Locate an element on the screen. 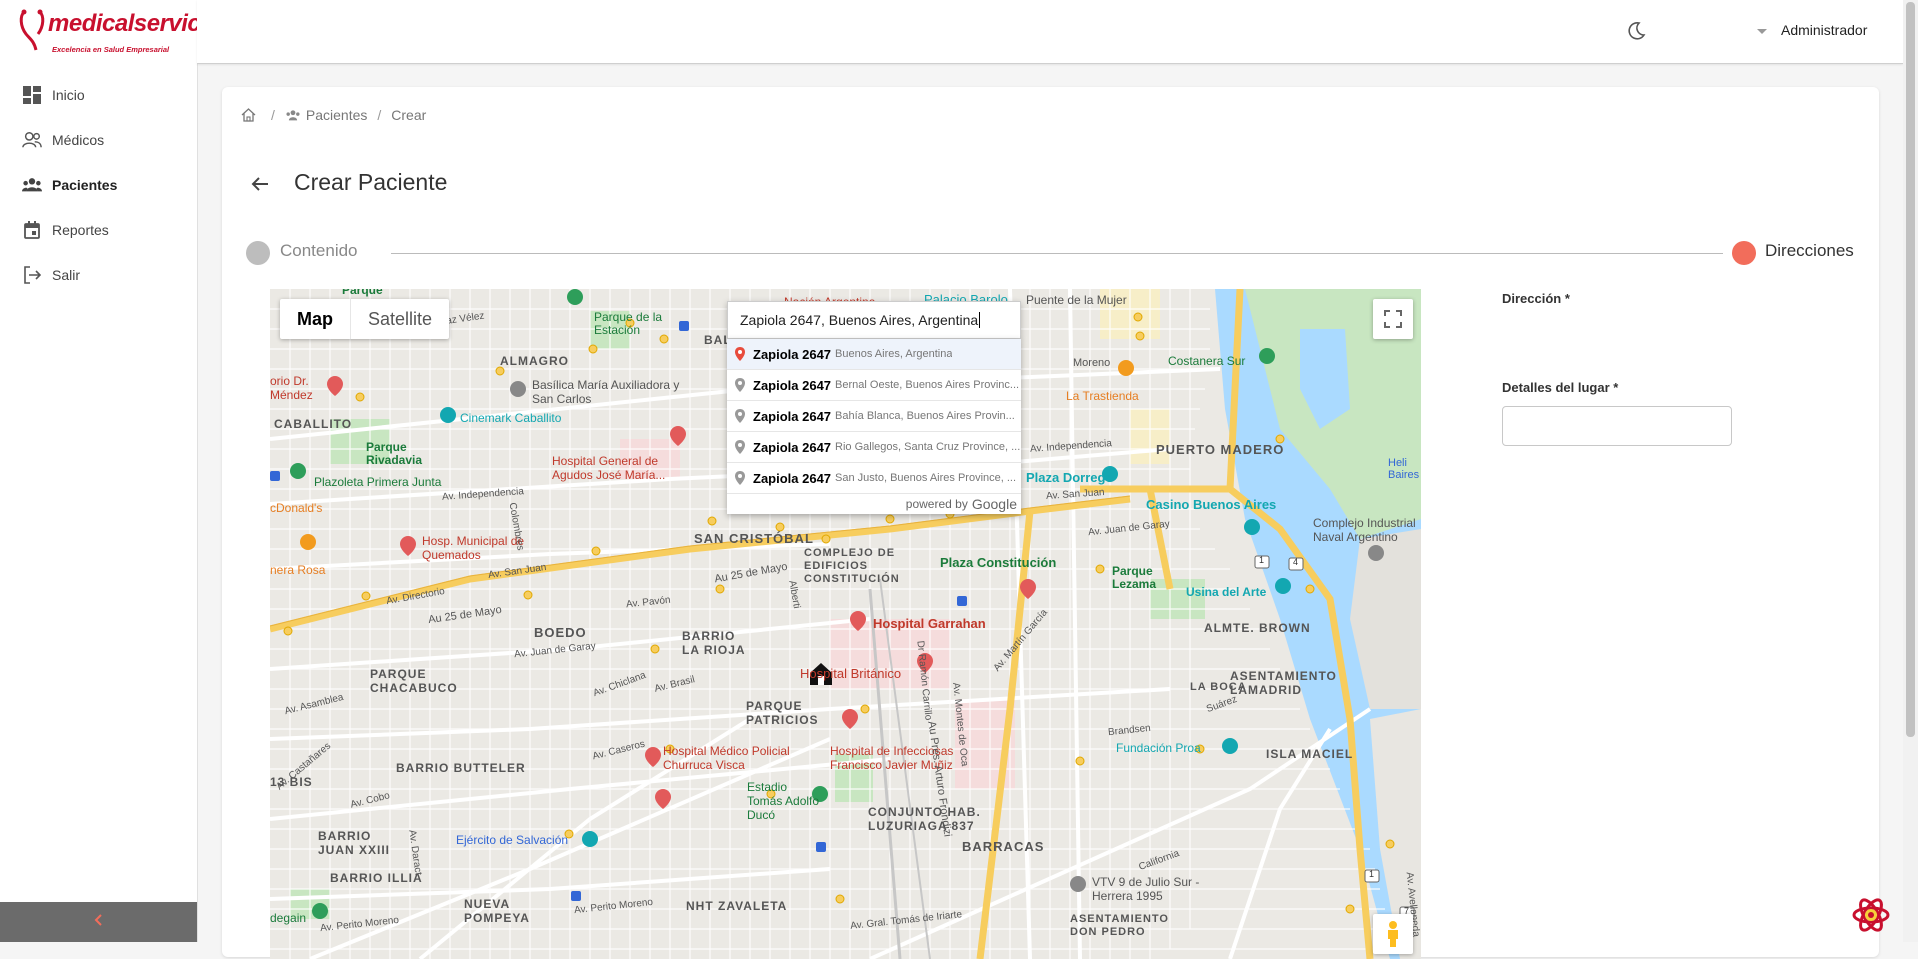 This screenshot has width=1918, height=959. calendar-icon is located at coordinates (32, 230).